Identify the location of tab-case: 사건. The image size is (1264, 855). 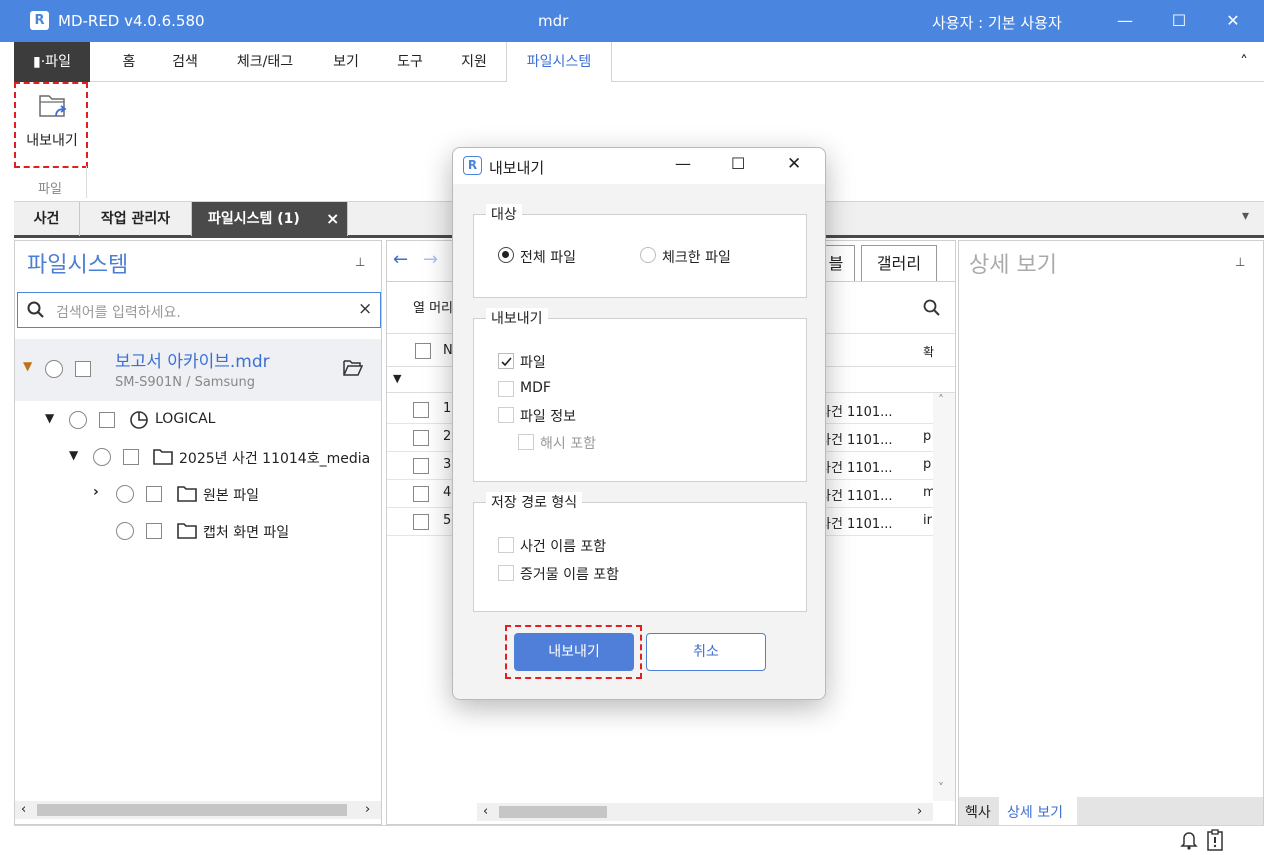
(47, 219).